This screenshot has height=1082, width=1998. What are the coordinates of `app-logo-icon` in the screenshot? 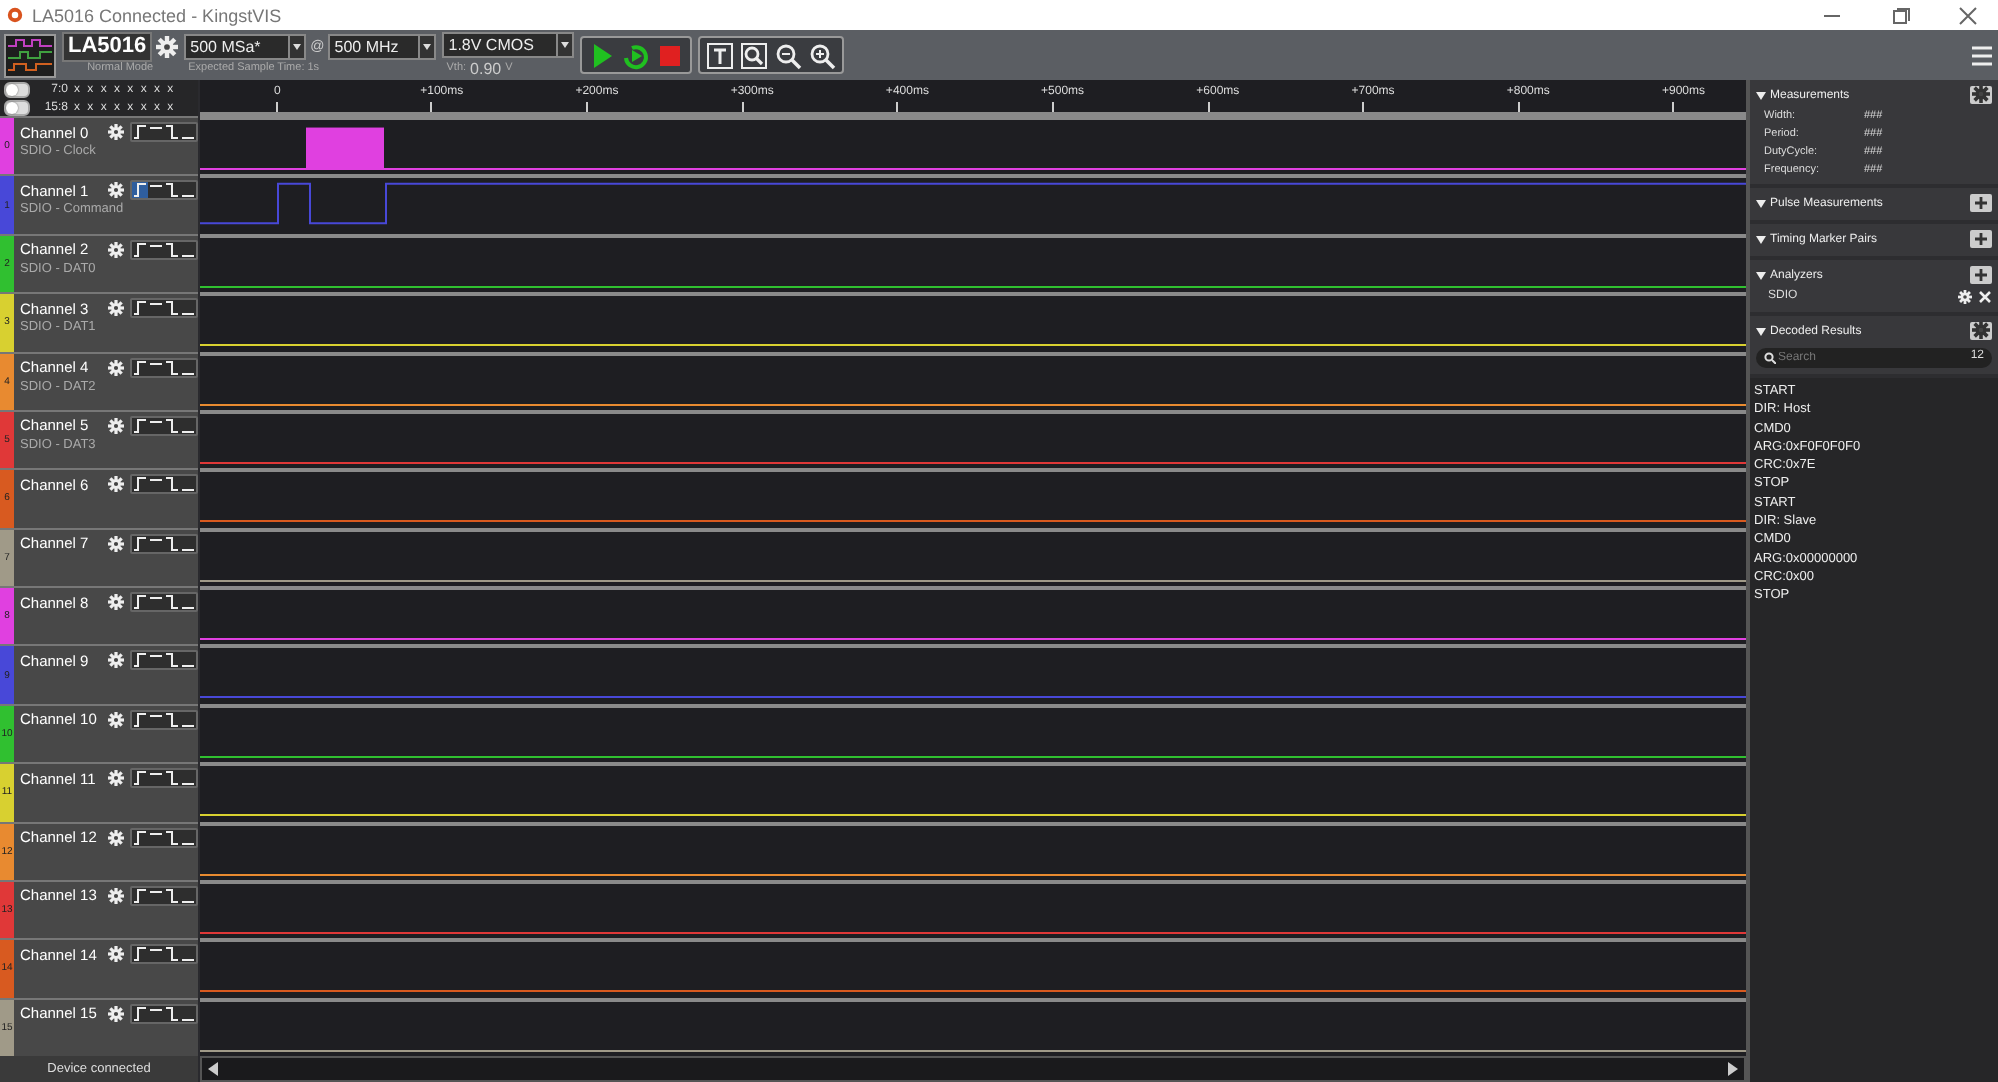 It's located at (15, 15).